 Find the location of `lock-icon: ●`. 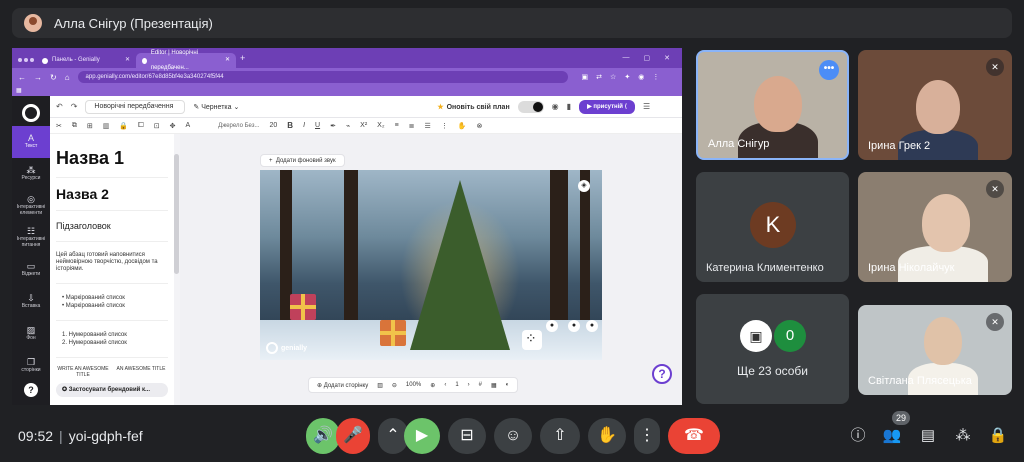

lock-icon: ● is located at coordinates (552, 326).